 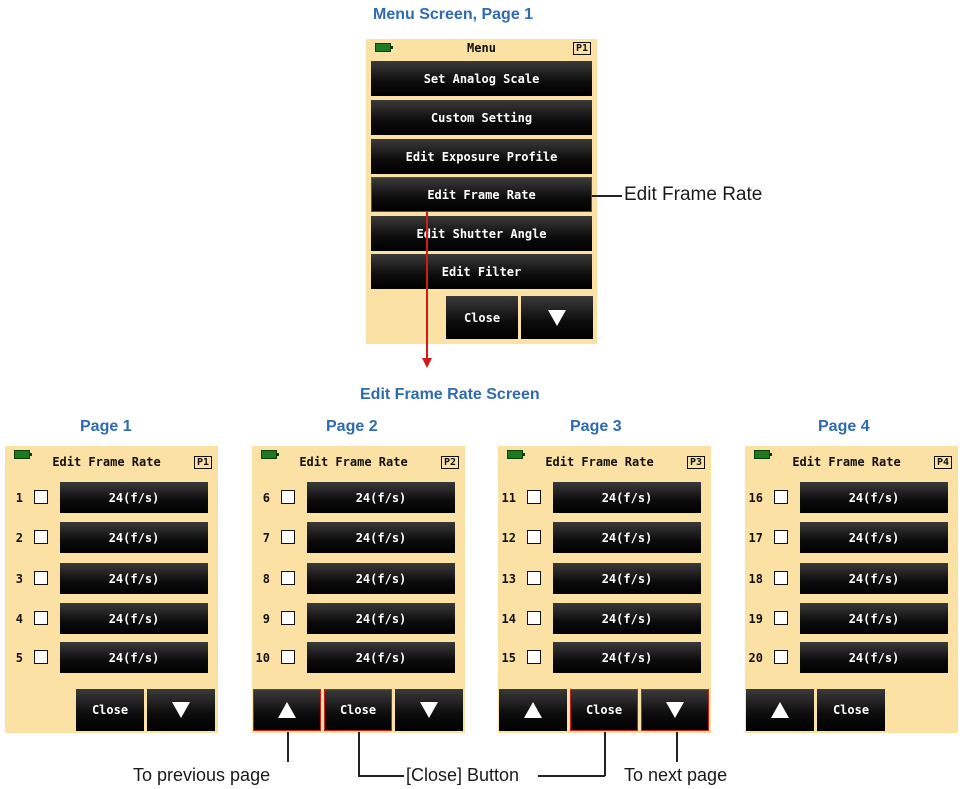 What do you see at coordinates (508, 619) in the screenshot?
I see `row-number: 14` at bounding box center [508, 619].